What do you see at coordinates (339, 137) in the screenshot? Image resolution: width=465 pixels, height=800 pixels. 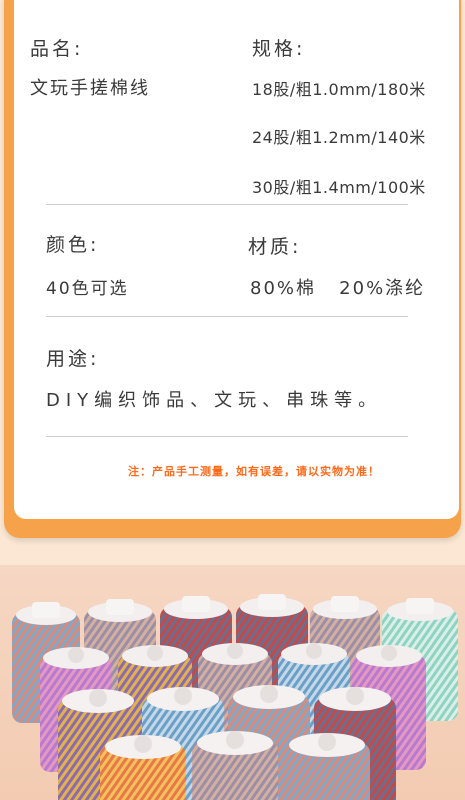 I see `spec-item-2: 24股/粗1.2mm/140米` at bounding box center [339, 137].